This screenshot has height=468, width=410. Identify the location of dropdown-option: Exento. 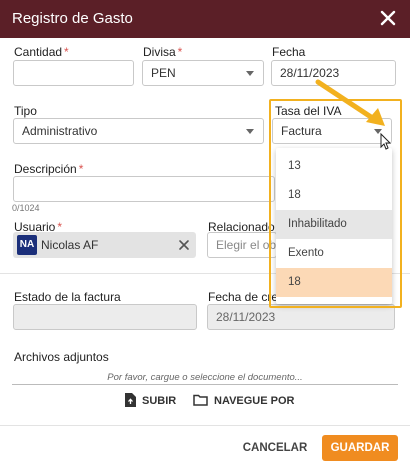
(334, 253).